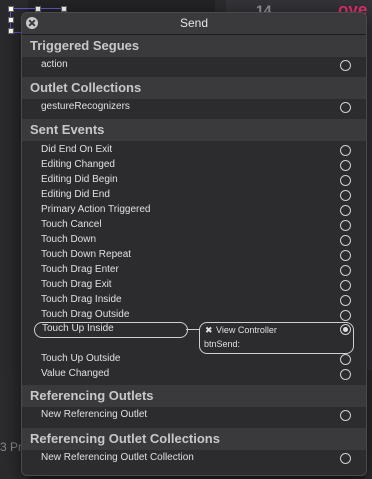  I want to click on target-action-name: btnSend:, so click(222, 344).